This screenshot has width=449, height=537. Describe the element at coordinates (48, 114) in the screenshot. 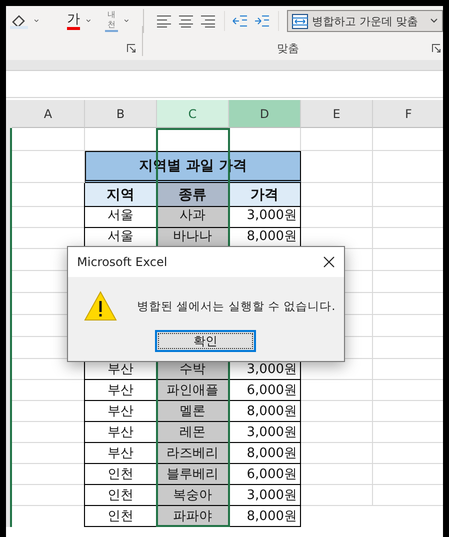

I see `column-header: A` at that location.